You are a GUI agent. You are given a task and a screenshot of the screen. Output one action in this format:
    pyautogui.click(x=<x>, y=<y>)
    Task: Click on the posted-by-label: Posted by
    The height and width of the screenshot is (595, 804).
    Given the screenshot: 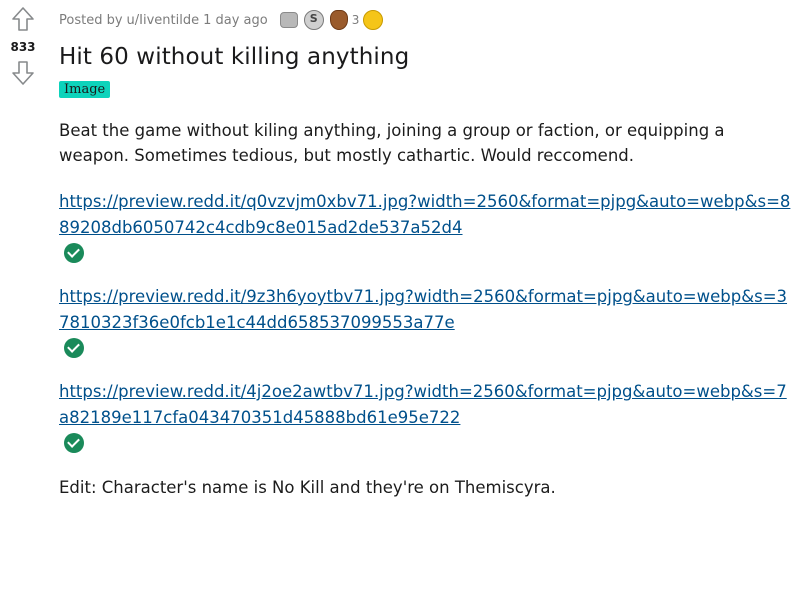 What is the action you would take?
    pyautogui.click(x=91, y=20)
    